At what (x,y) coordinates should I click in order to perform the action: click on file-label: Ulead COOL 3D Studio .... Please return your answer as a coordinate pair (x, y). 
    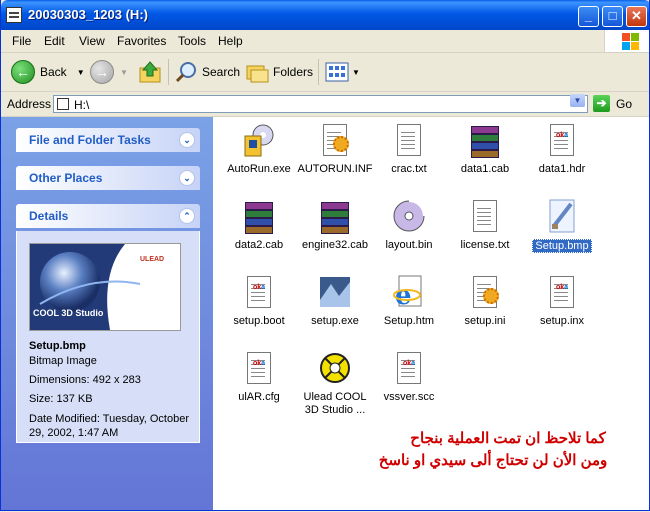
    Looking at the image, I should click on (335, 403).